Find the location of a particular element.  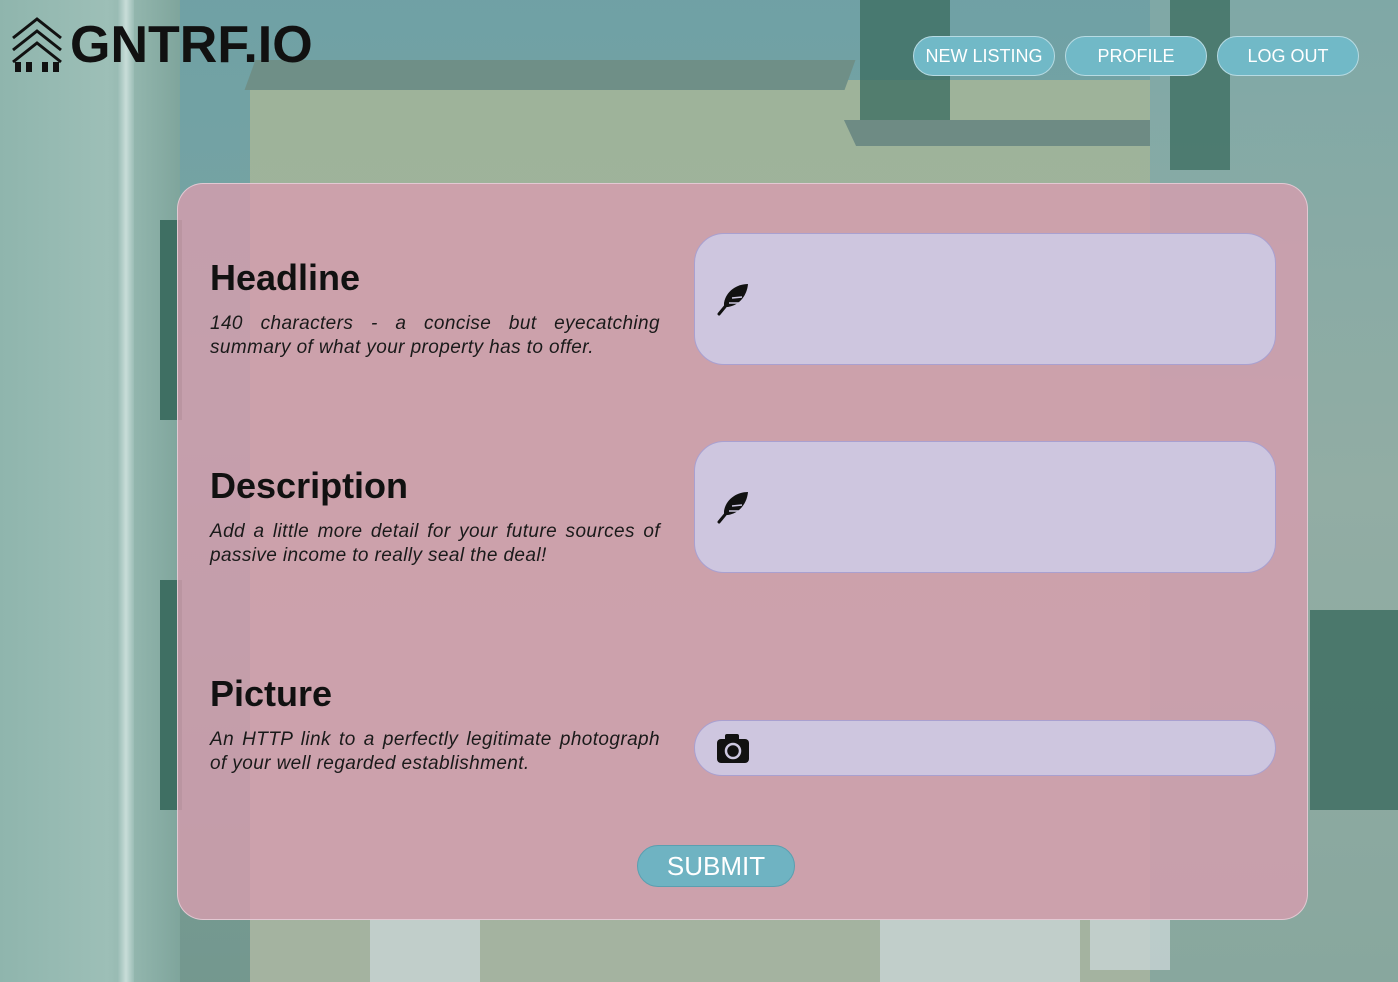

description-title: Description is located at coordinates (309, 485).